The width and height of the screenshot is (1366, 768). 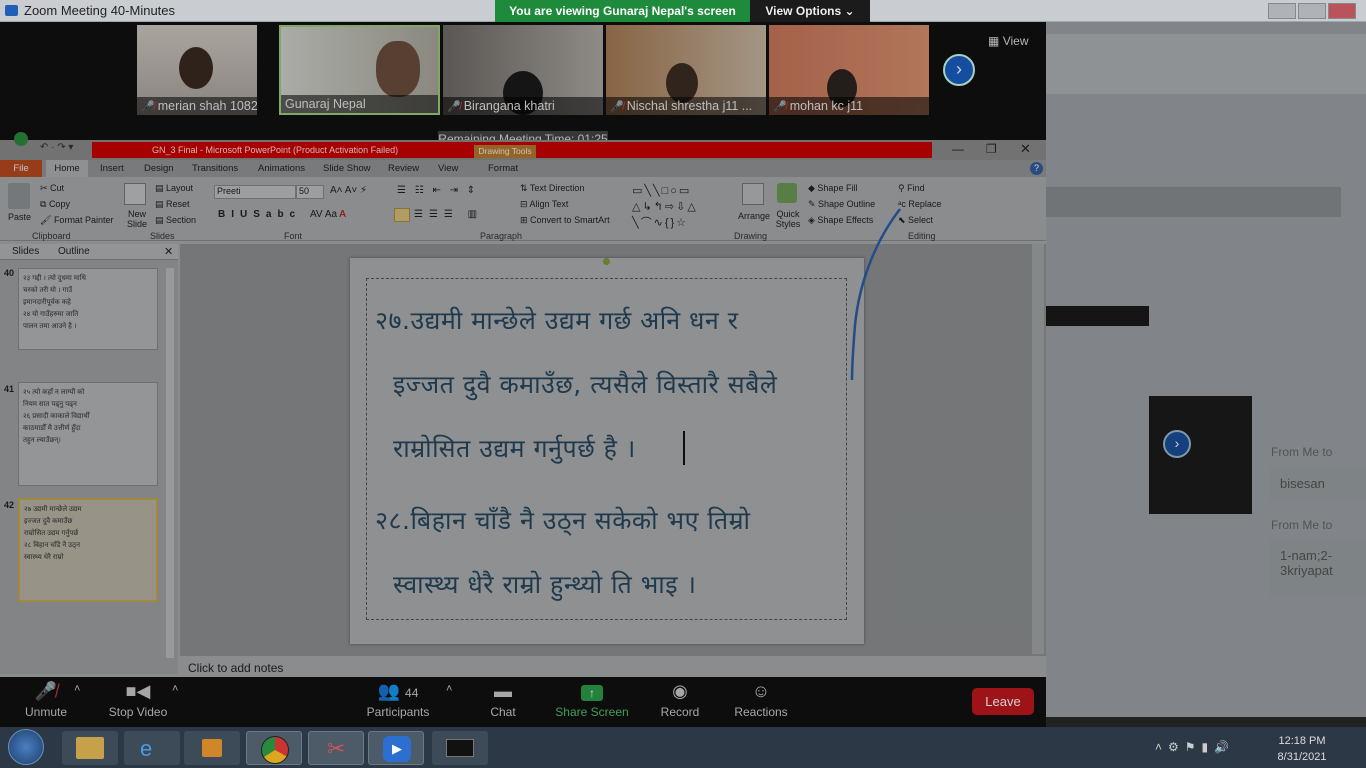 What do you see at coordinates (991, 149) in the screenshot?
I see `ppt-restore-button: ❐` at bounding box center [991, 149].